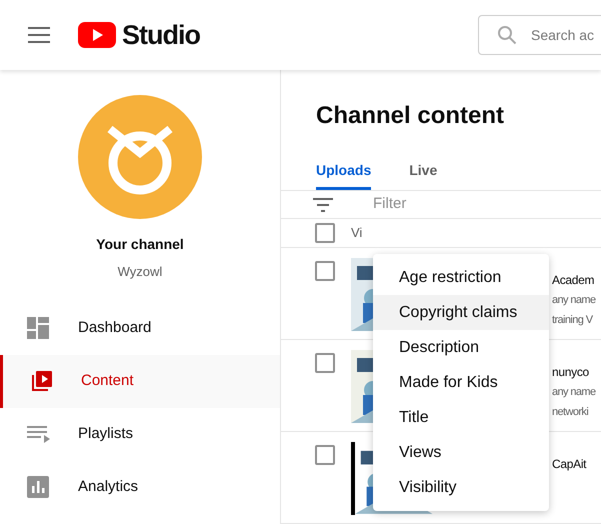 Image resolution: width=601 pixels, height=524 pixels. What do you see at coordinates (42, 381) in the screenshot?
I see `video-stack-icon` at bounding box center [42, 381].